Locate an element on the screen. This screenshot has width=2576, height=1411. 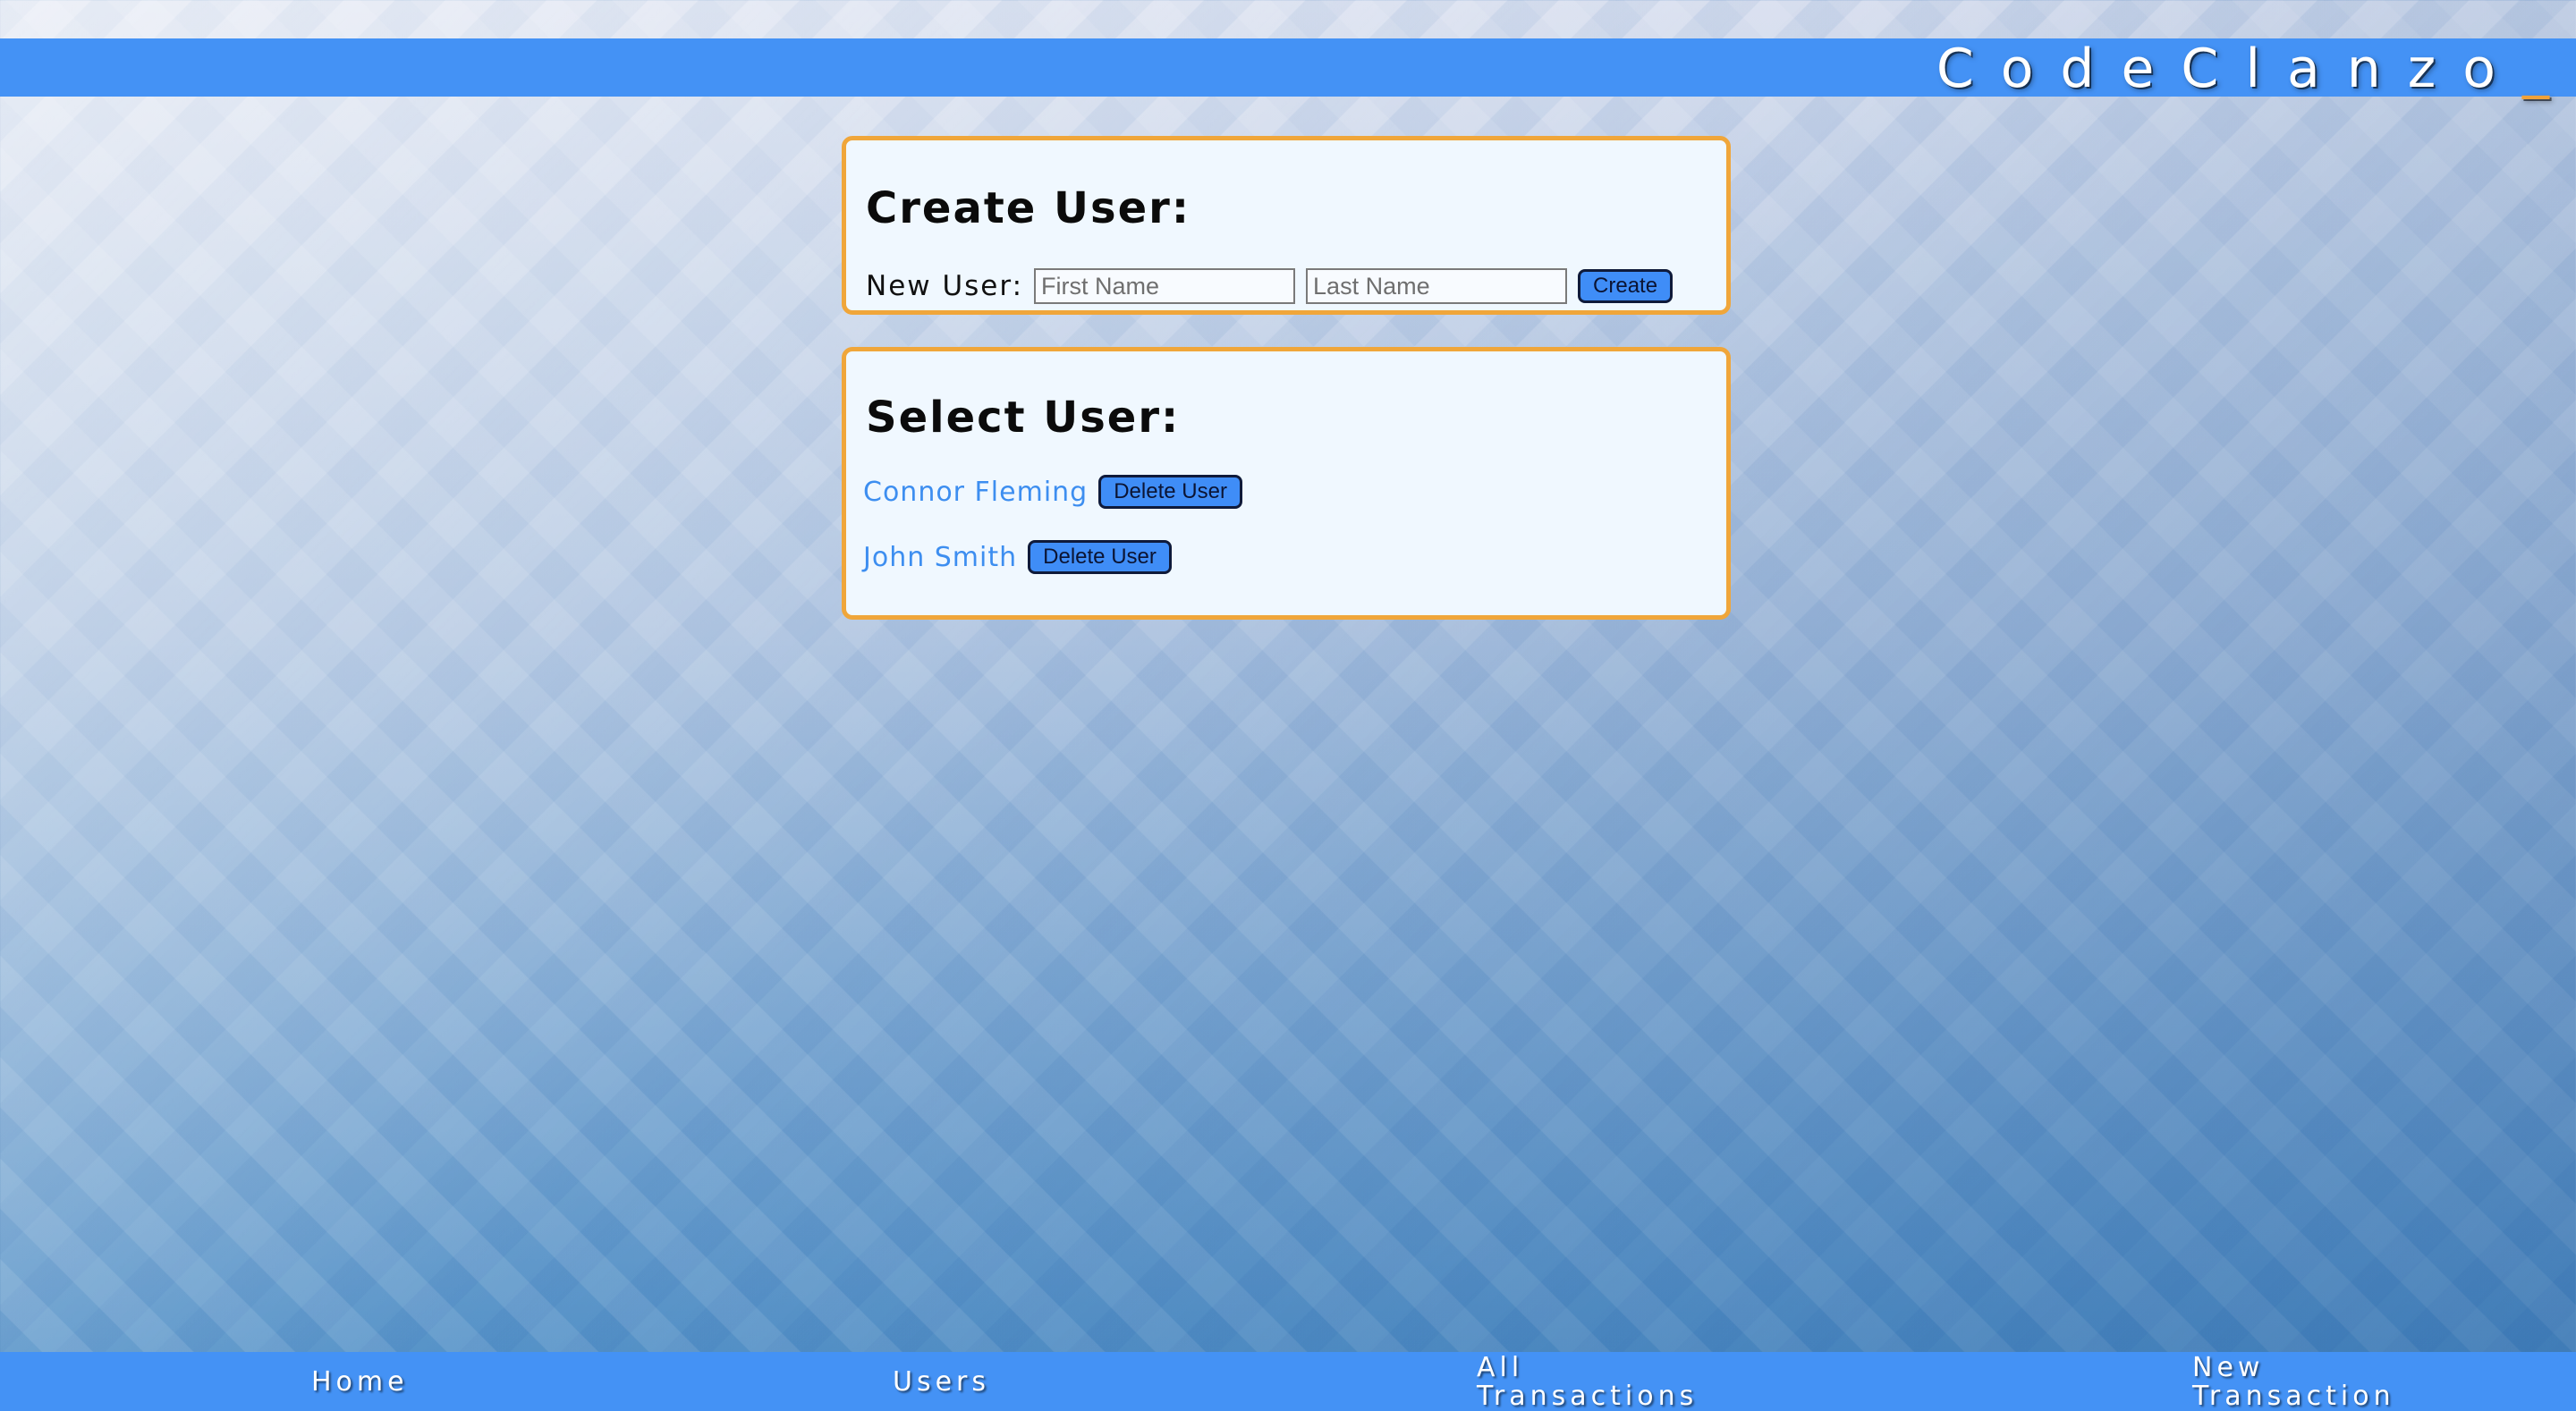
nav-new-transaction: New Transaction is located at coordinates (2317, 1383).